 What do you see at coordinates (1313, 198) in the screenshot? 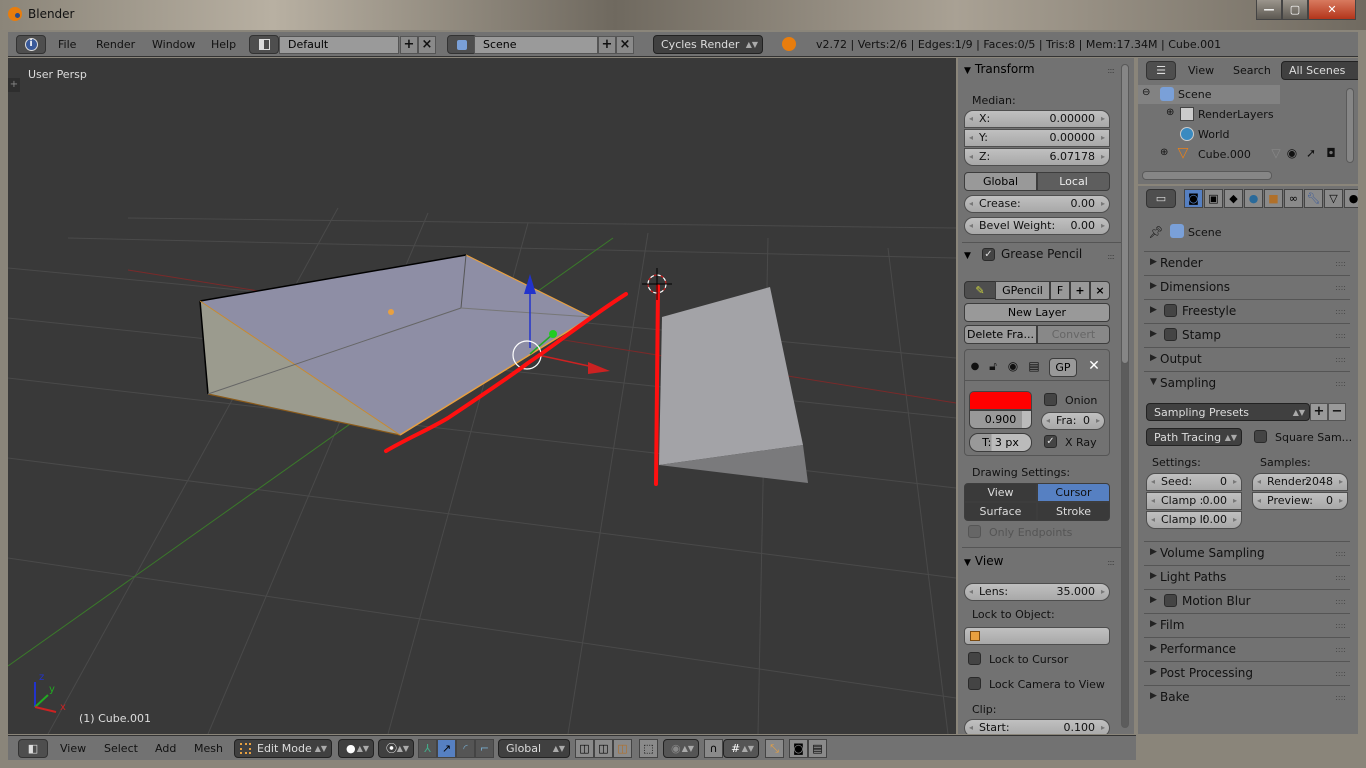
I see `tab-modifiers: 🔧︎` at bounding box center [1313, 198].